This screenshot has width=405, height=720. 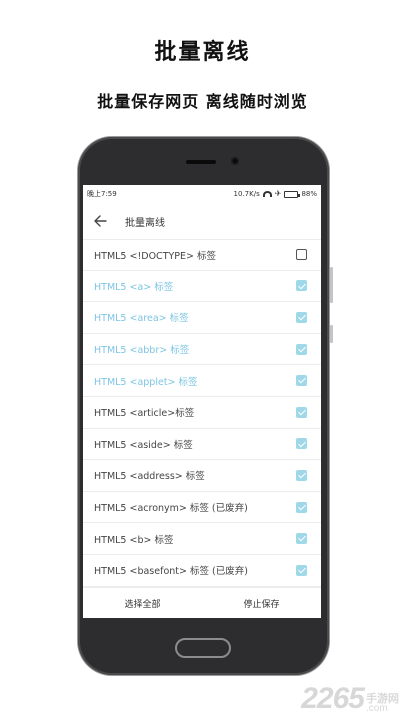 What do you see at coordinates (102, 194) in the screenshot?
I see `status-time: 晚上7:59` at bounding box center [102, 194].